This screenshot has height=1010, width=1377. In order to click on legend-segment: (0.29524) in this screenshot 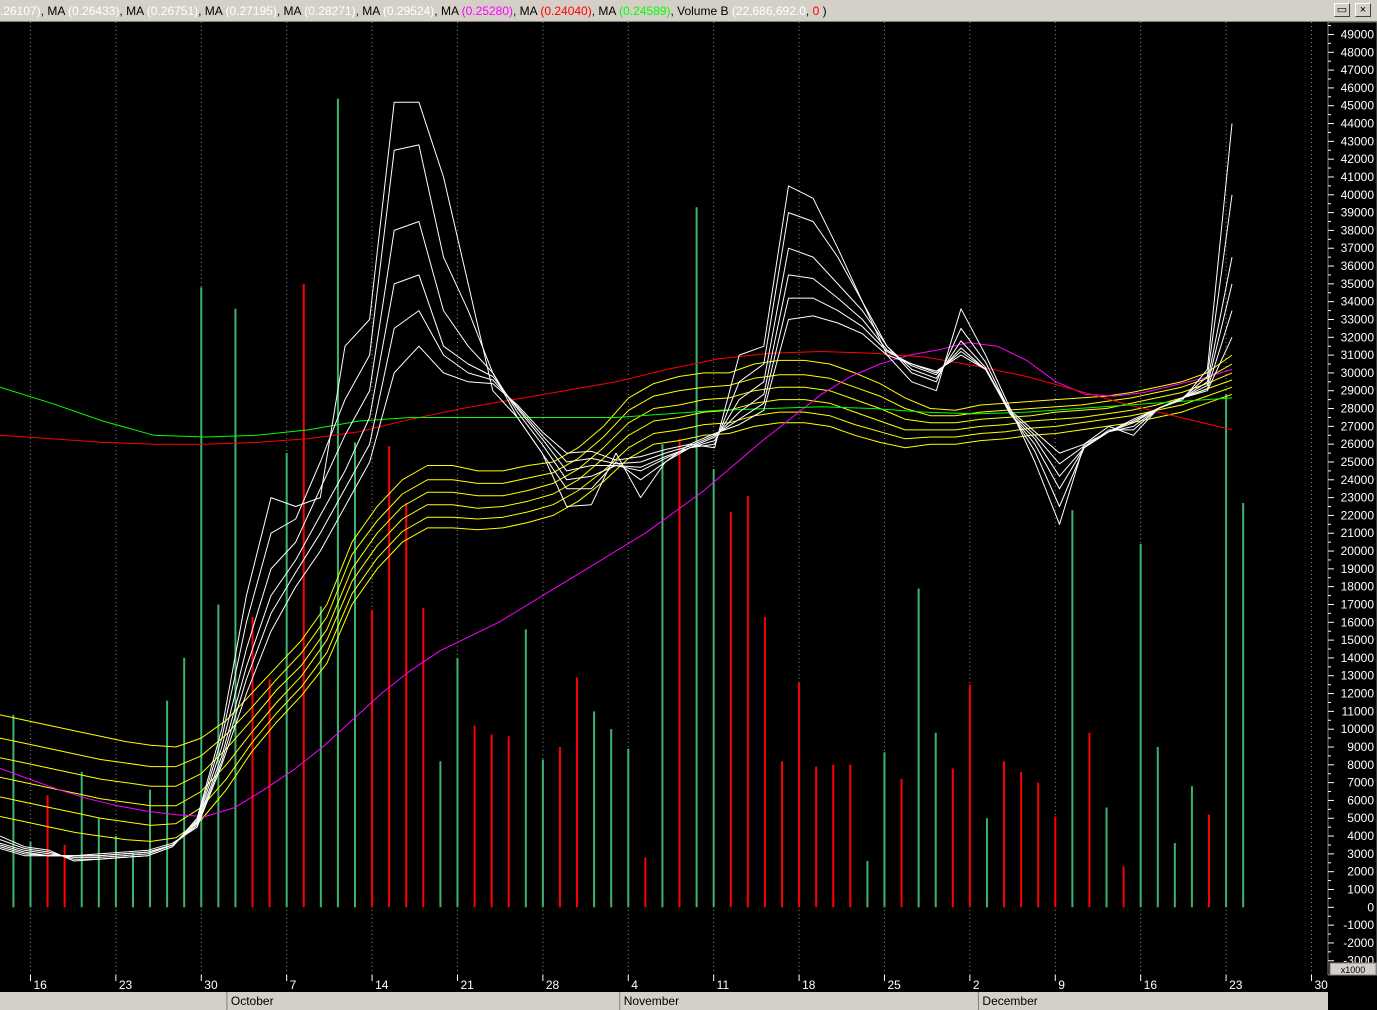, I will do `click(408, 11)`.